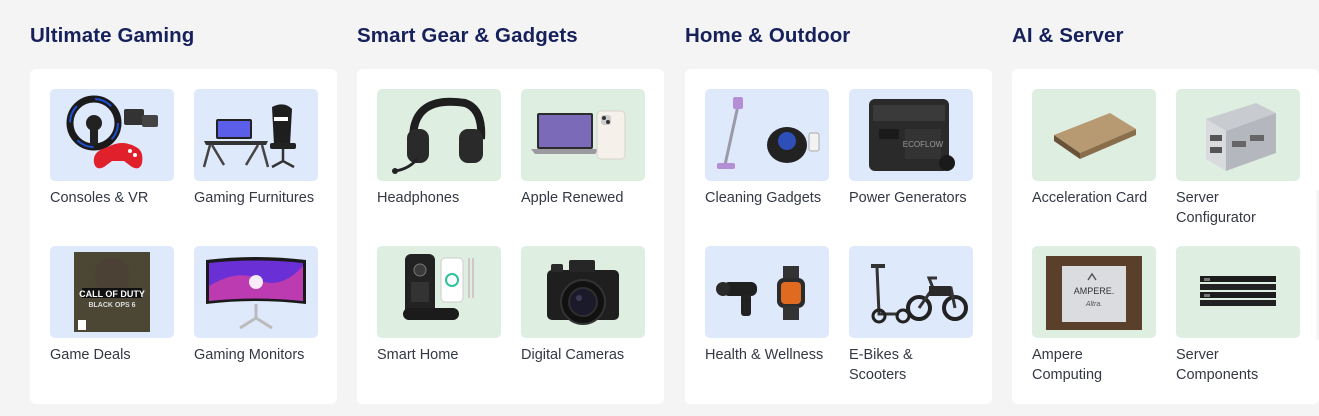 The height and width of the screenshot is (416, 1319). I want to click on tile-game-deals: CALL OF DUTY BLACK OPS 6 Game Deals, so click(112, 305).